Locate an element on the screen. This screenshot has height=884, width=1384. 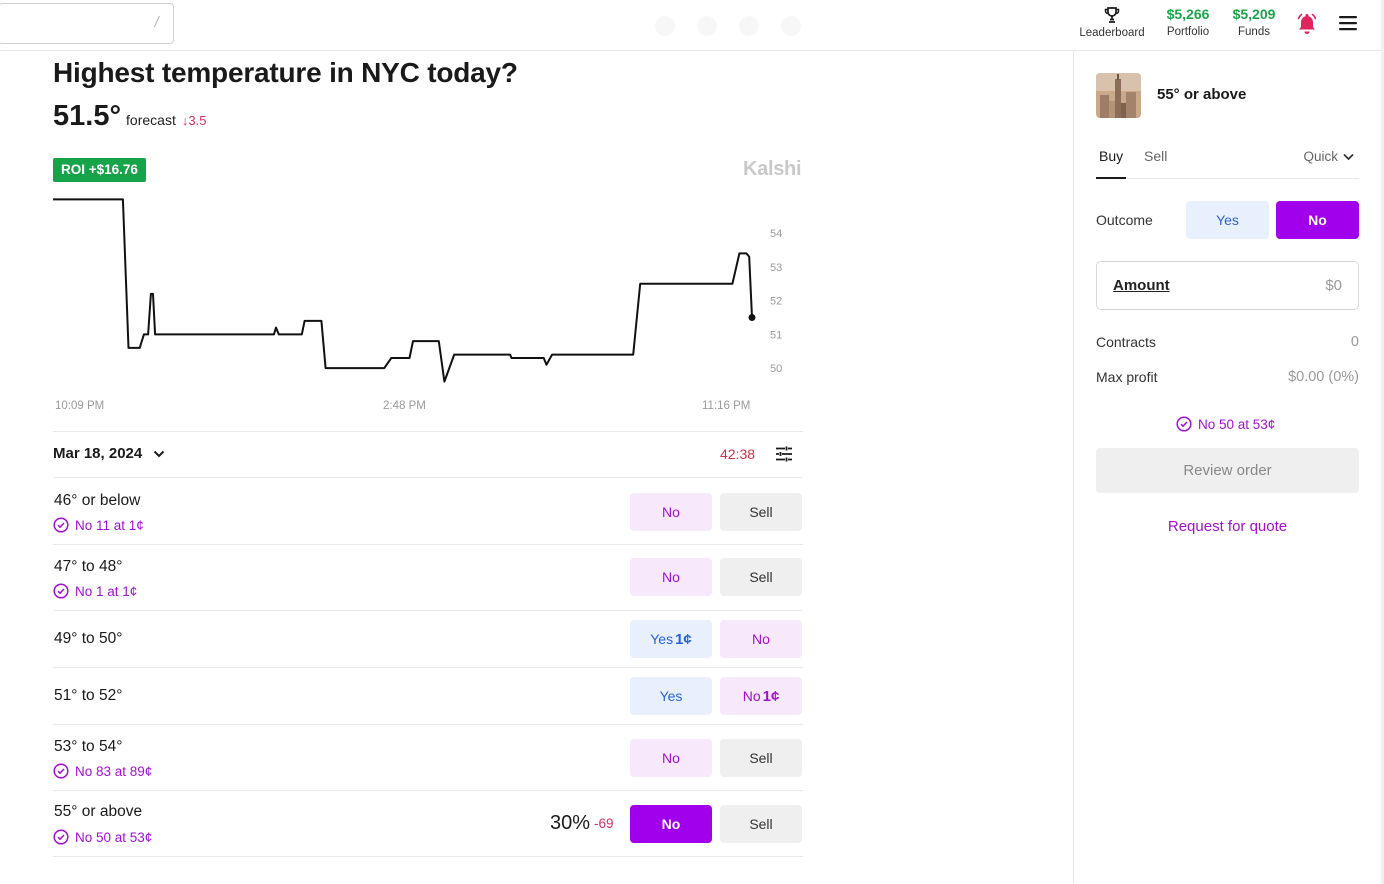
position-text: No 1 at 1¢ is located at coordinates (106, 591).